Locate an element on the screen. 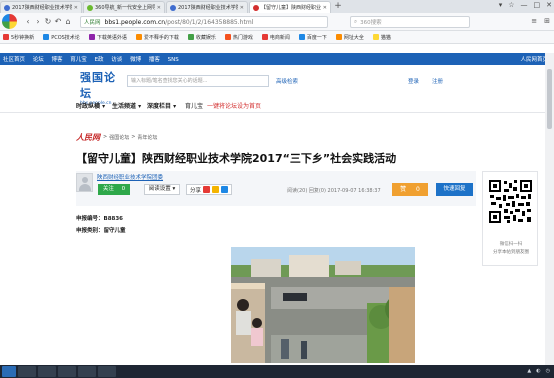  refresh-icon: ↻ is located at coordinates (48, 21).